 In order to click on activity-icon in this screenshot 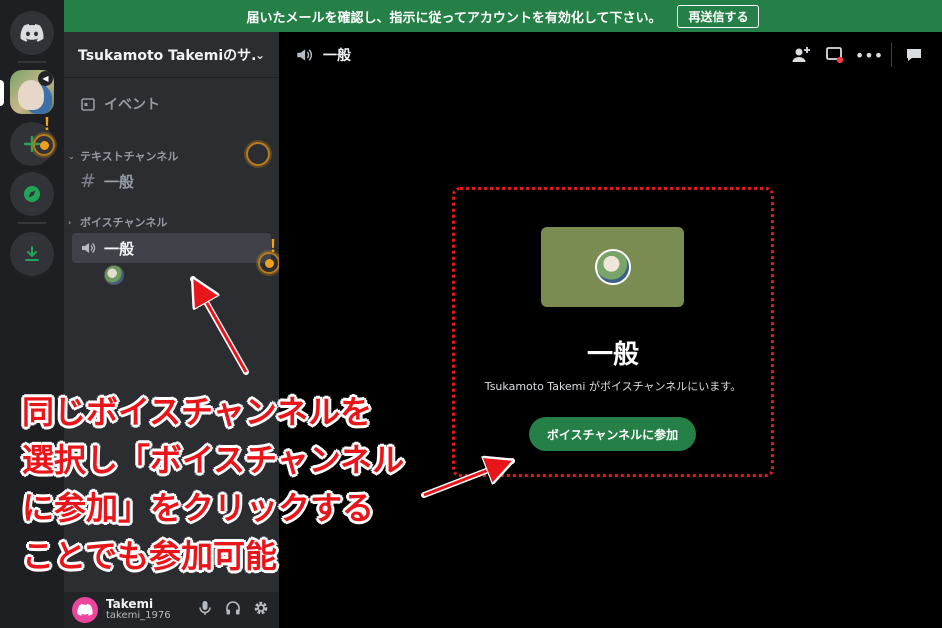, I will do `click(835, 55)`.